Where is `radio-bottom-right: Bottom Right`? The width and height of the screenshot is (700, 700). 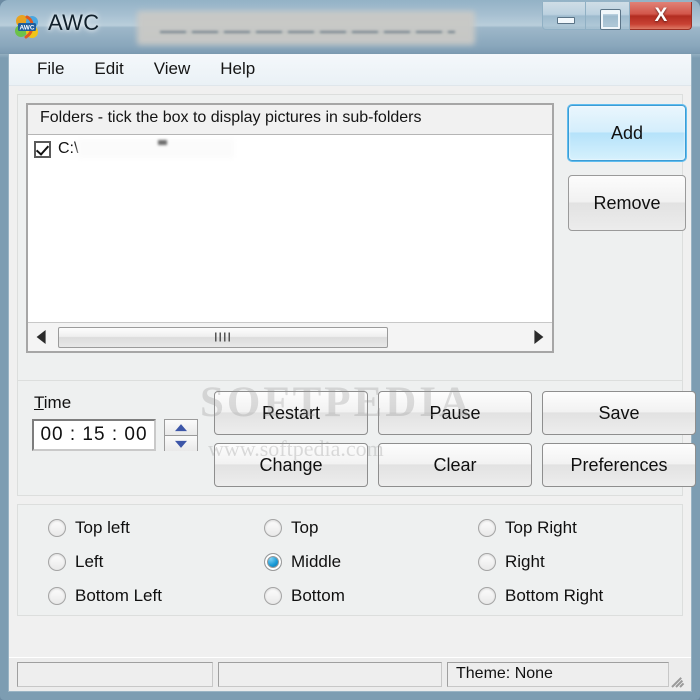
radio-bottom-right: Bottom Right is located at coordinates (540, 596).